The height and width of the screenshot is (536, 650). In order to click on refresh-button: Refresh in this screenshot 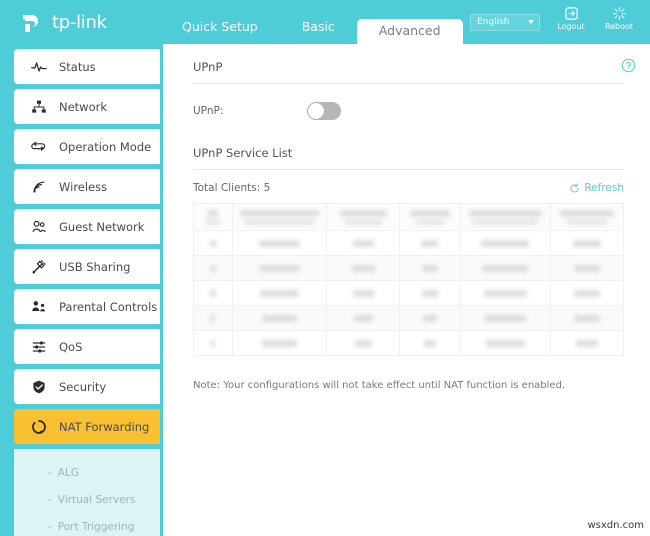, I will do `click(596, 188)`.